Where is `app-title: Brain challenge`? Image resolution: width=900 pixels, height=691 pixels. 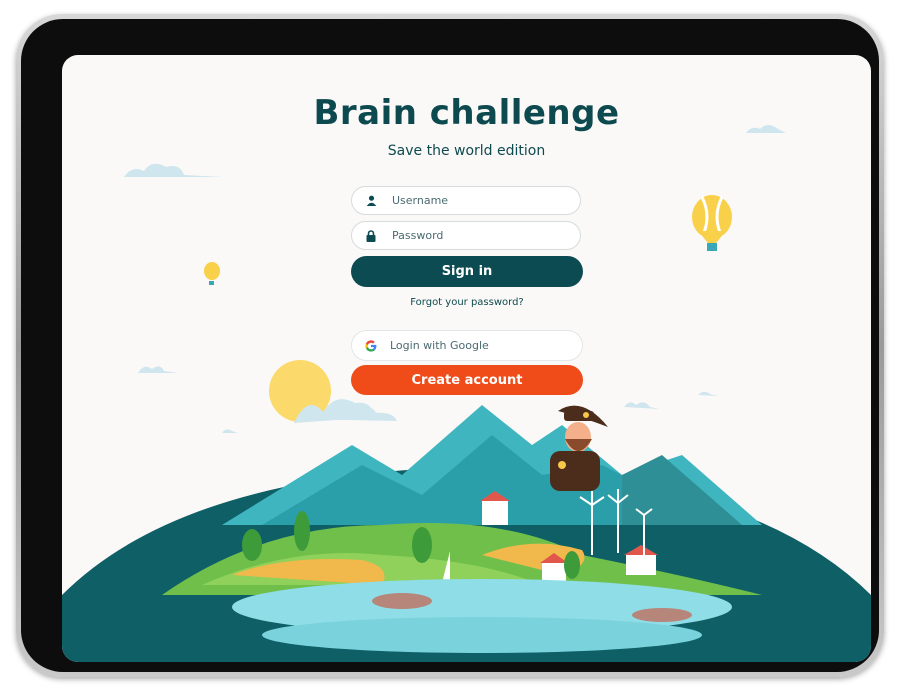
app-title: Brain challenge is located at coordinates (466, 113).